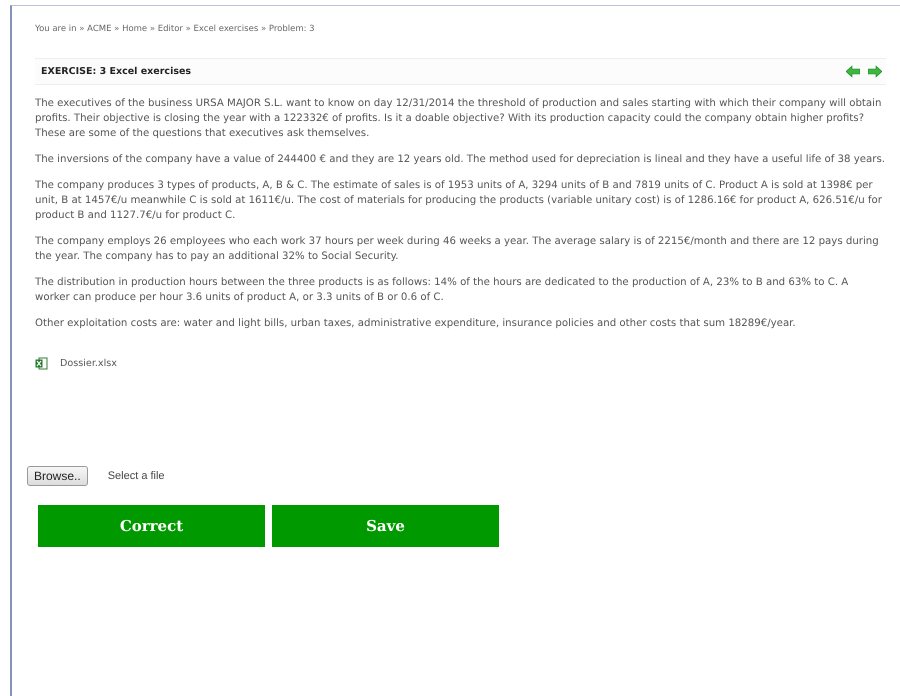  I want to click on right-arrow-icon, so click(875, 71).